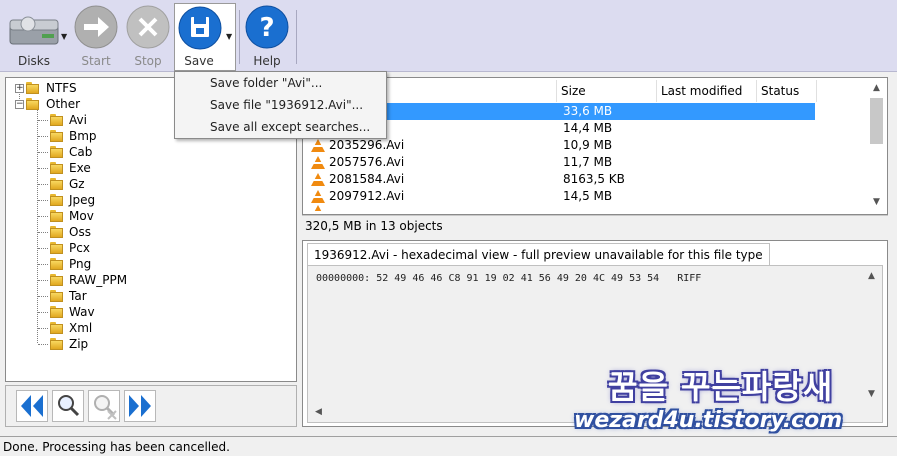 This screenshot has width=897, height=456. What do you see at coordinates (80, 232) in the screenshot?
I see `tree-item-label: Oss` at bounding box center [80, 232].